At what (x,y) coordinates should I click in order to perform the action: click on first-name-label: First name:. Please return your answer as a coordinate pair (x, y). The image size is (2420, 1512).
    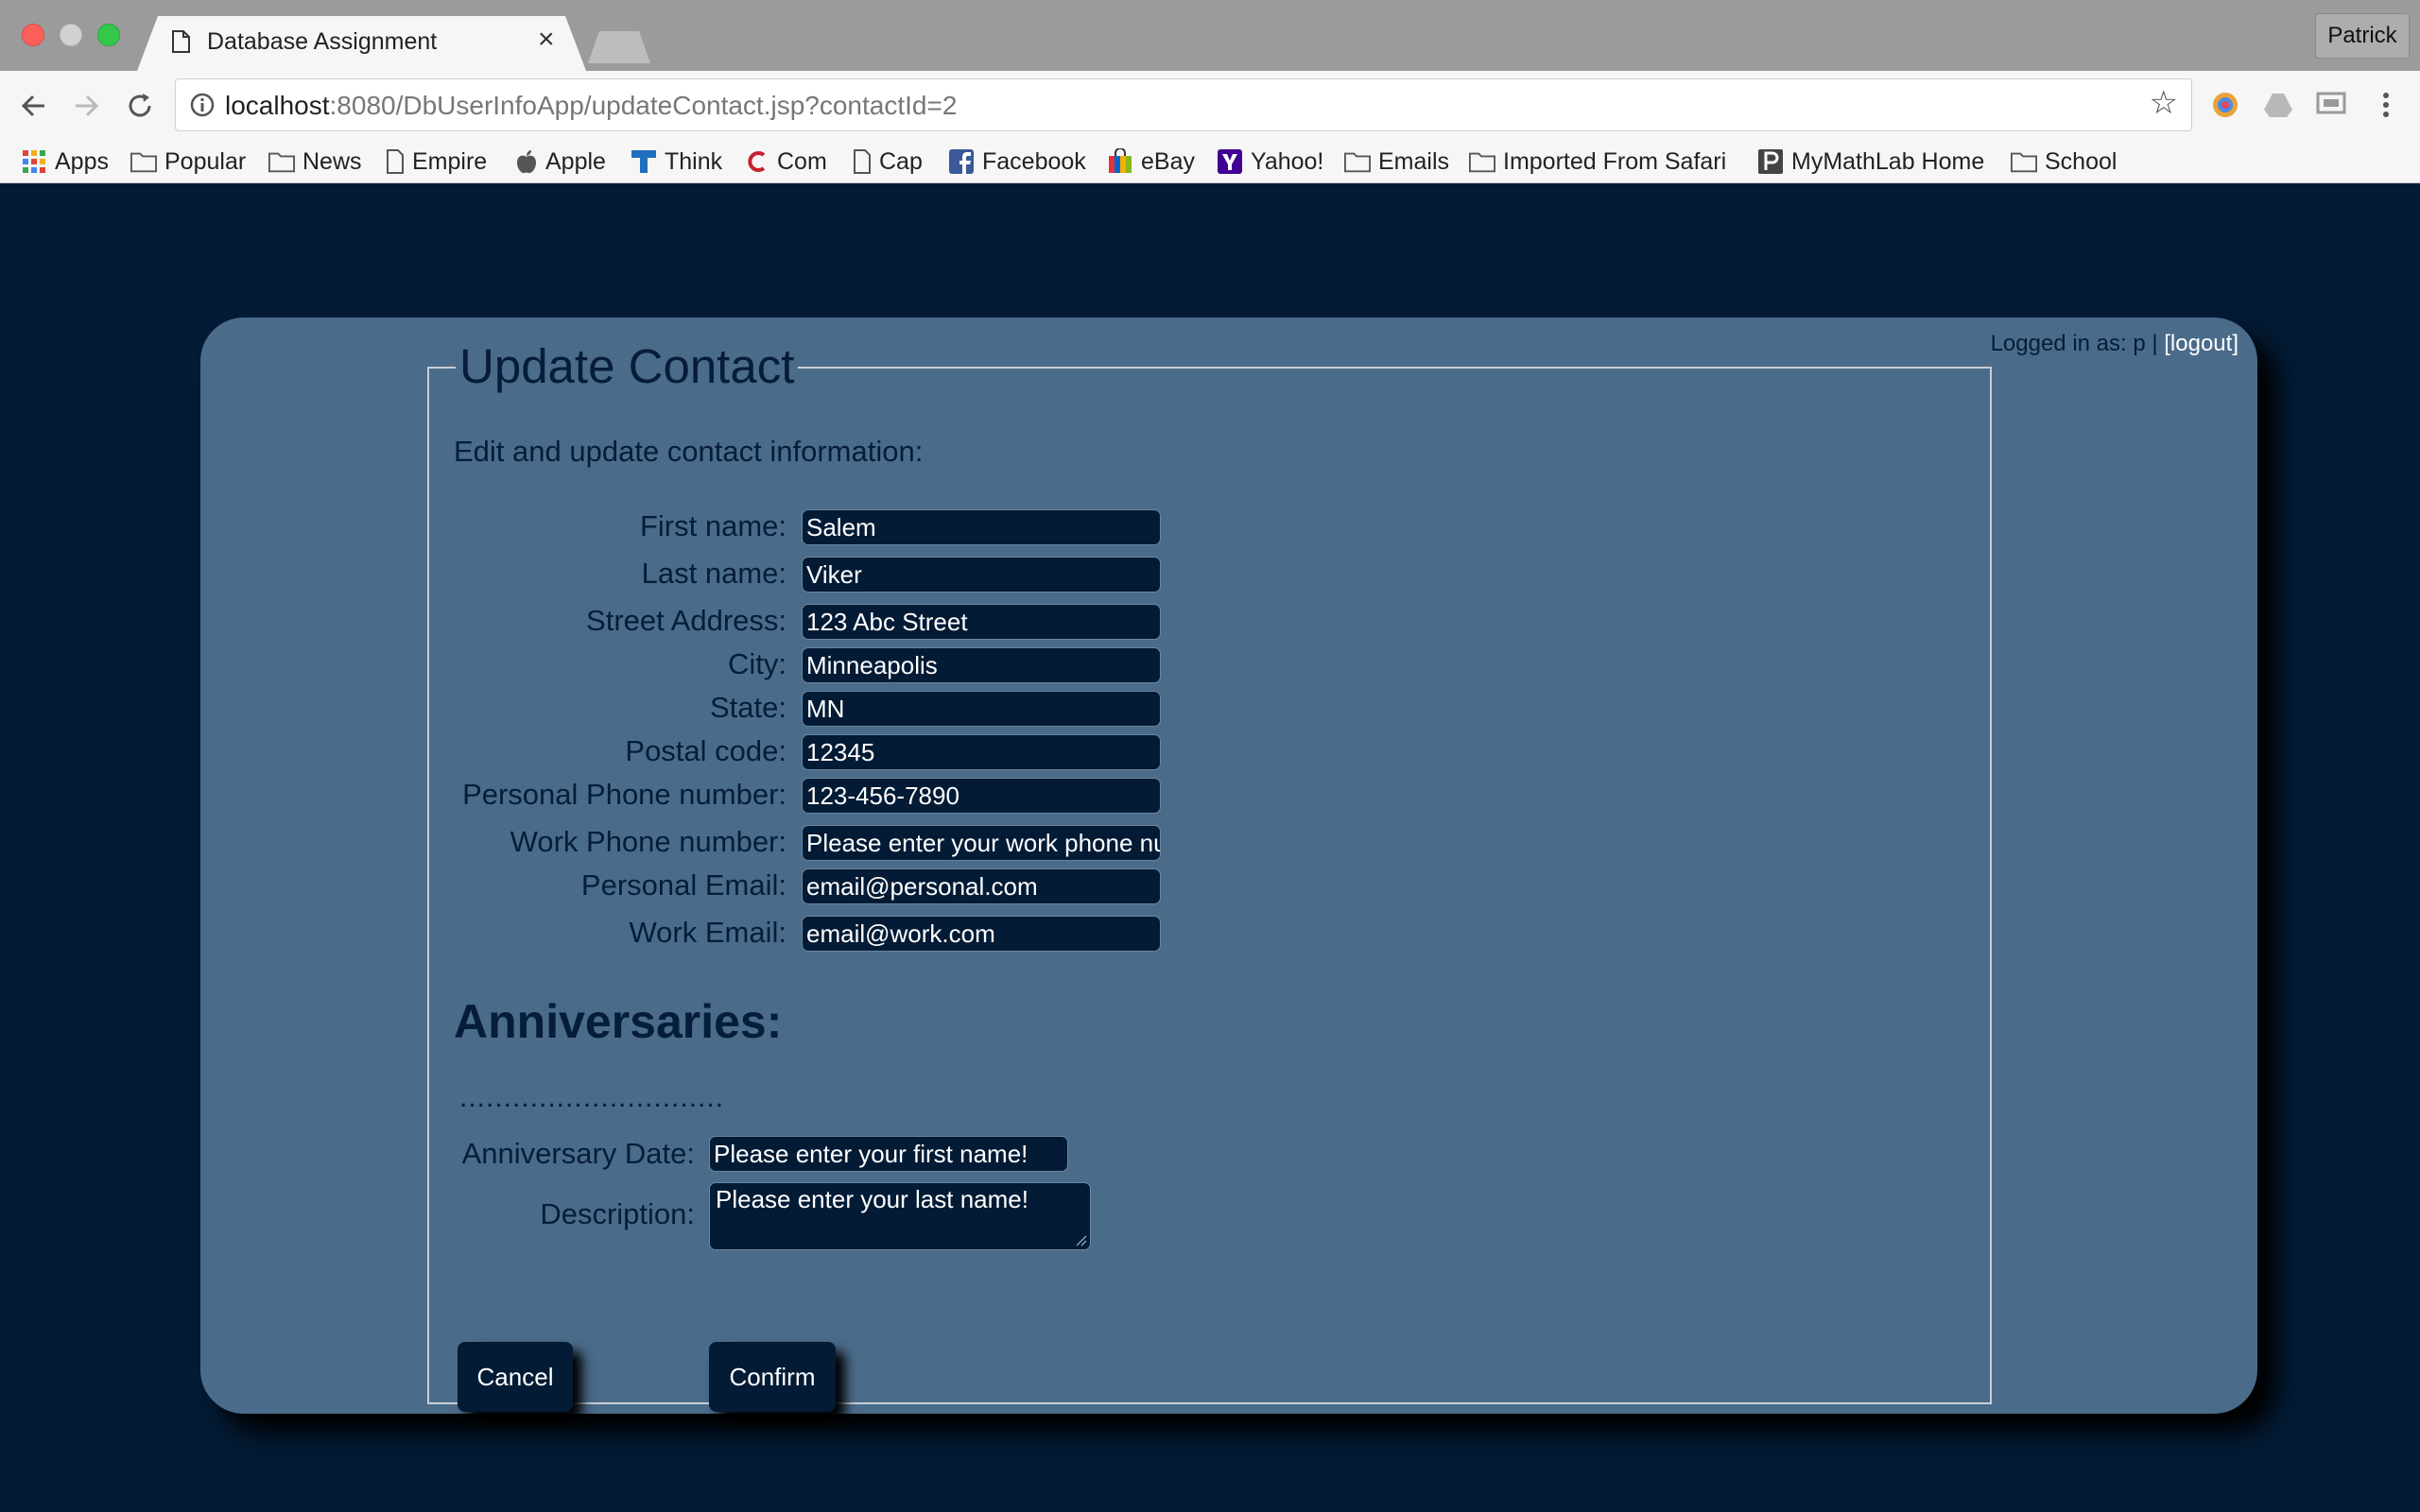
    Looking at the image, I should click on (712, 525).